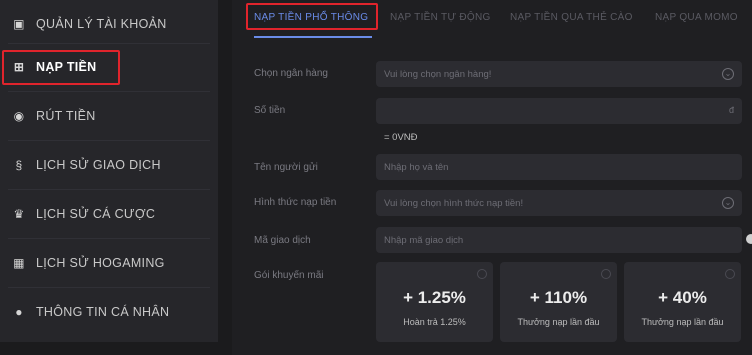 The height and width of the screenshot is (355, 752). What do you see at coordinates (682, 297) in the screenshot?
I see `promo-percent: + 40%` at bounding box center [682, 297].